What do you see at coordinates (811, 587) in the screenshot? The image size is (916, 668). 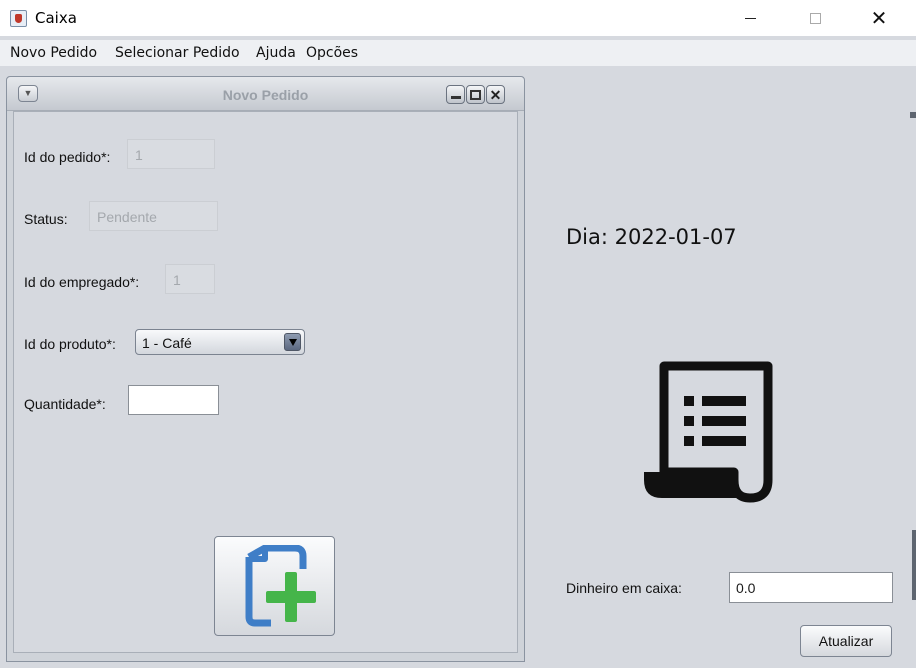 I see `cash-field: 0.0` at bounding box center [811, 587].